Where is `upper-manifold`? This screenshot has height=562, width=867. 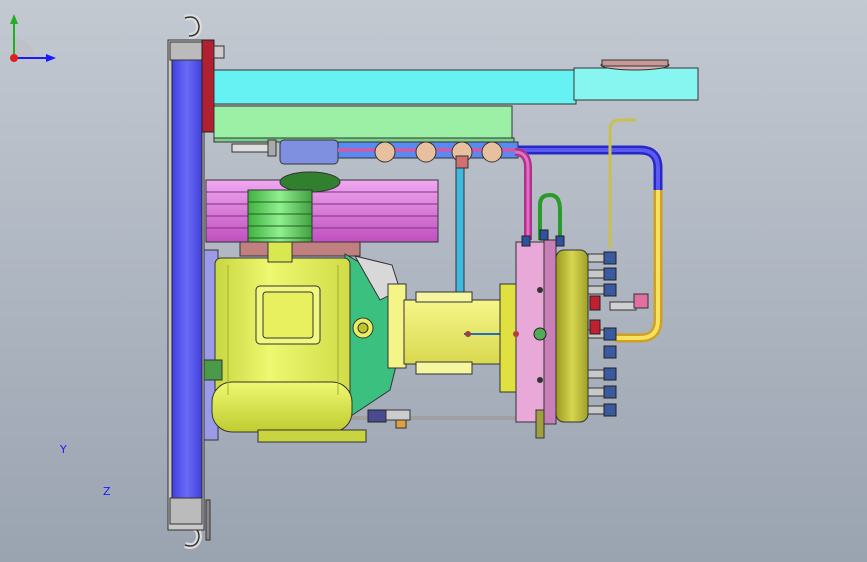 upper-manifold is located at coordinates (375, 154).